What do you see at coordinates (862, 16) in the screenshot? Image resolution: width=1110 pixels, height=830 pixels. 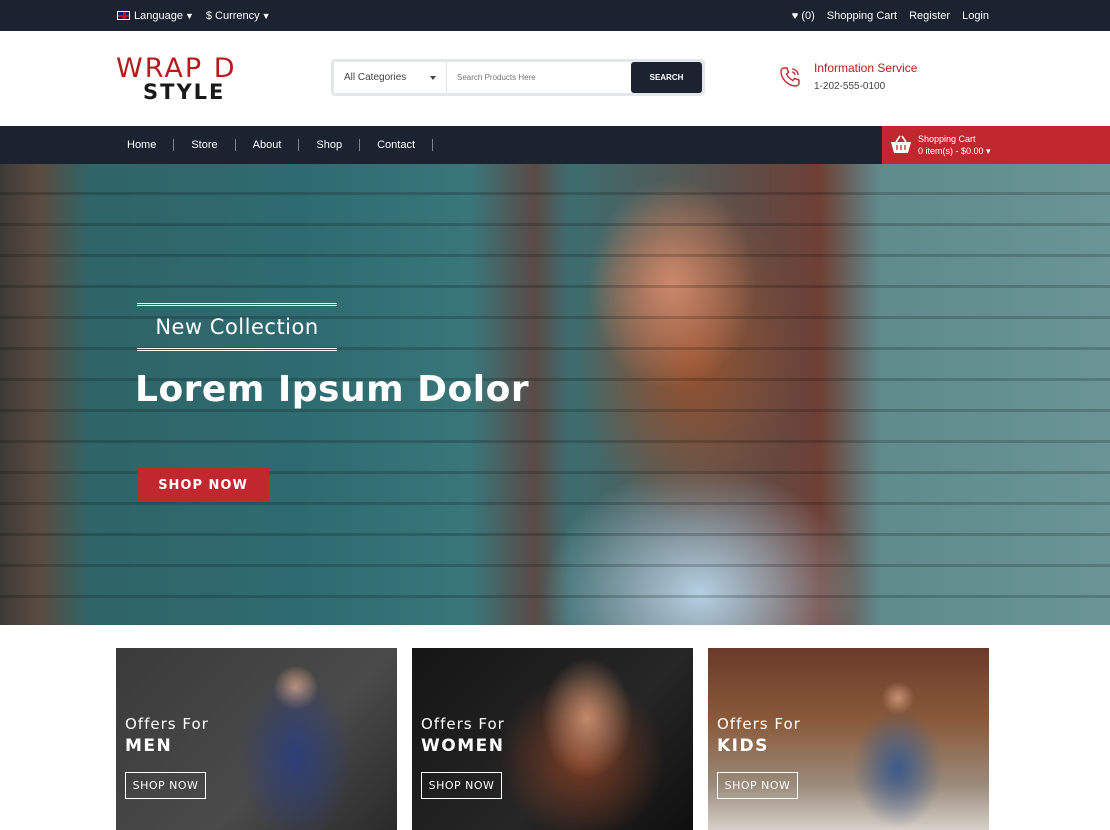 I see `shopping-cart-link: Shopping Cart` at bounding box center [862, 16].